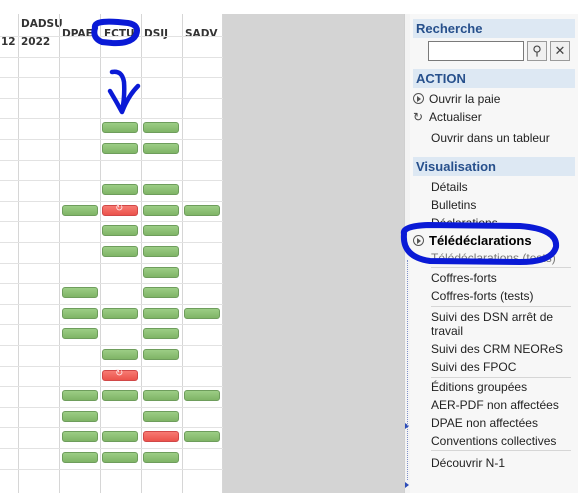  I want to click on nav-details: Détails, so click(449, 187).